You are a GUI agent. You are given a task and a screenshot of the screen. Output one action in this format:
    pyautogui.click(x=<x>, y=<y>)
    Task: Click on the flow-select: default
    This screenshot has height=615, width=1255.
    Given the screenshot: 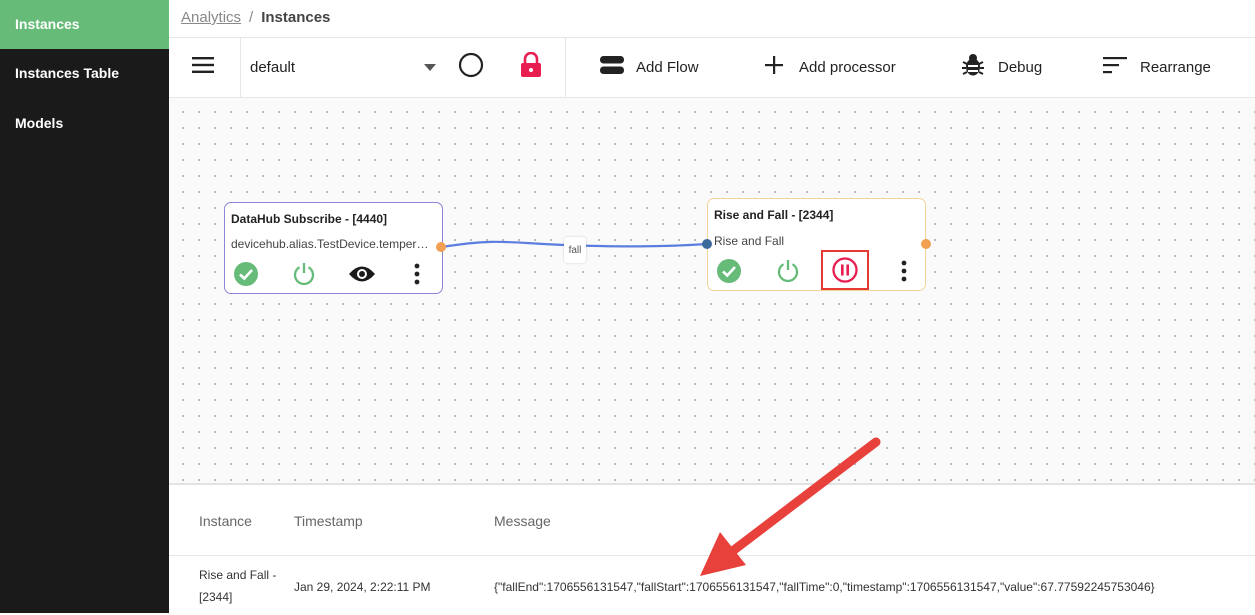 What is the action you would take?
    pyautogui.click(x=343, y=67)
    